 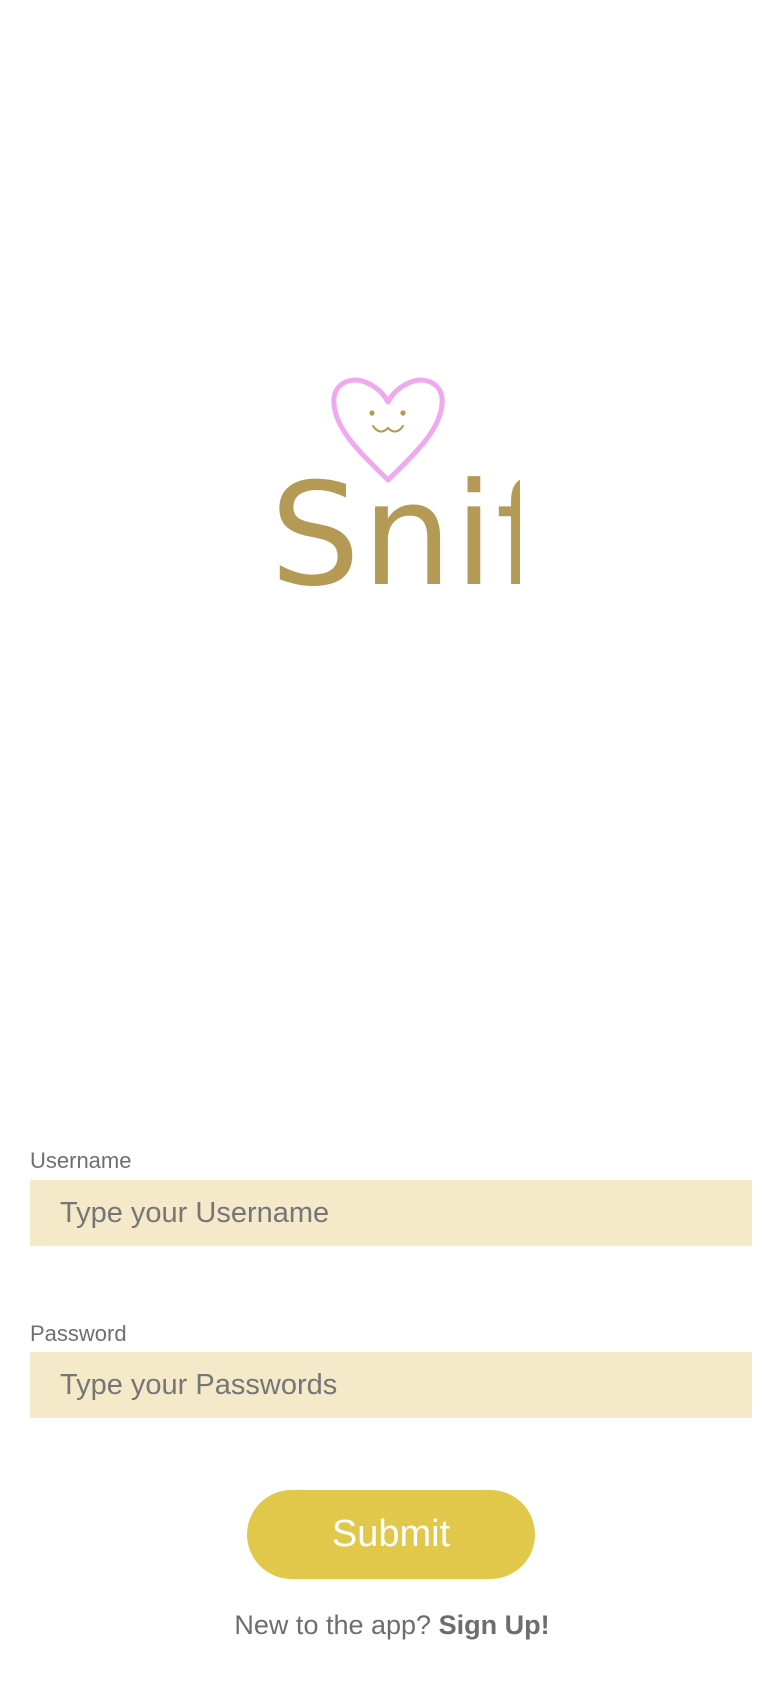 What do you see at coordinates (391, 1534) in the screenshot?
I see `submit-button: Submit` at bounding box center [391, 1534].